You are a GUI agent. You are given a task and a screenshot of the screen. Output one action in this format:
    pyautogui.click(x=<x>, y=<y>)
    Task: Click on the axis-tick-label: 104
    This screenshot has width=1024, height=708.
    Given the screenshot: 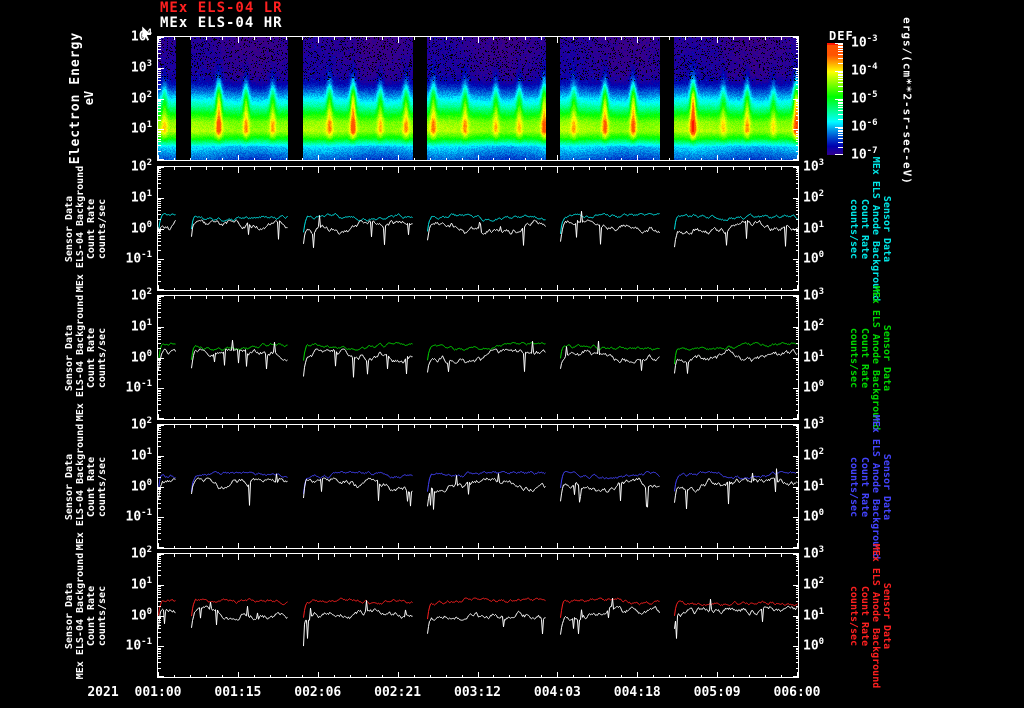 What is the action you would take?
    pyautogui.click(x=141, y=36)
    